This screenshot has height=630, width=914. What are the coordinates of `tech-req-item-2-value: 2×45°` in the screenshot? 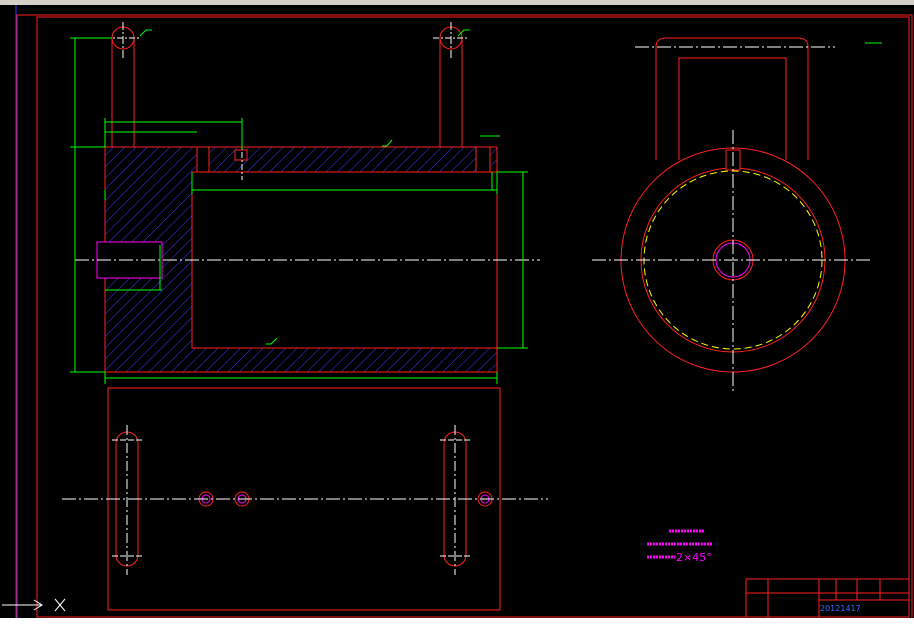 It's located at (694, 557).